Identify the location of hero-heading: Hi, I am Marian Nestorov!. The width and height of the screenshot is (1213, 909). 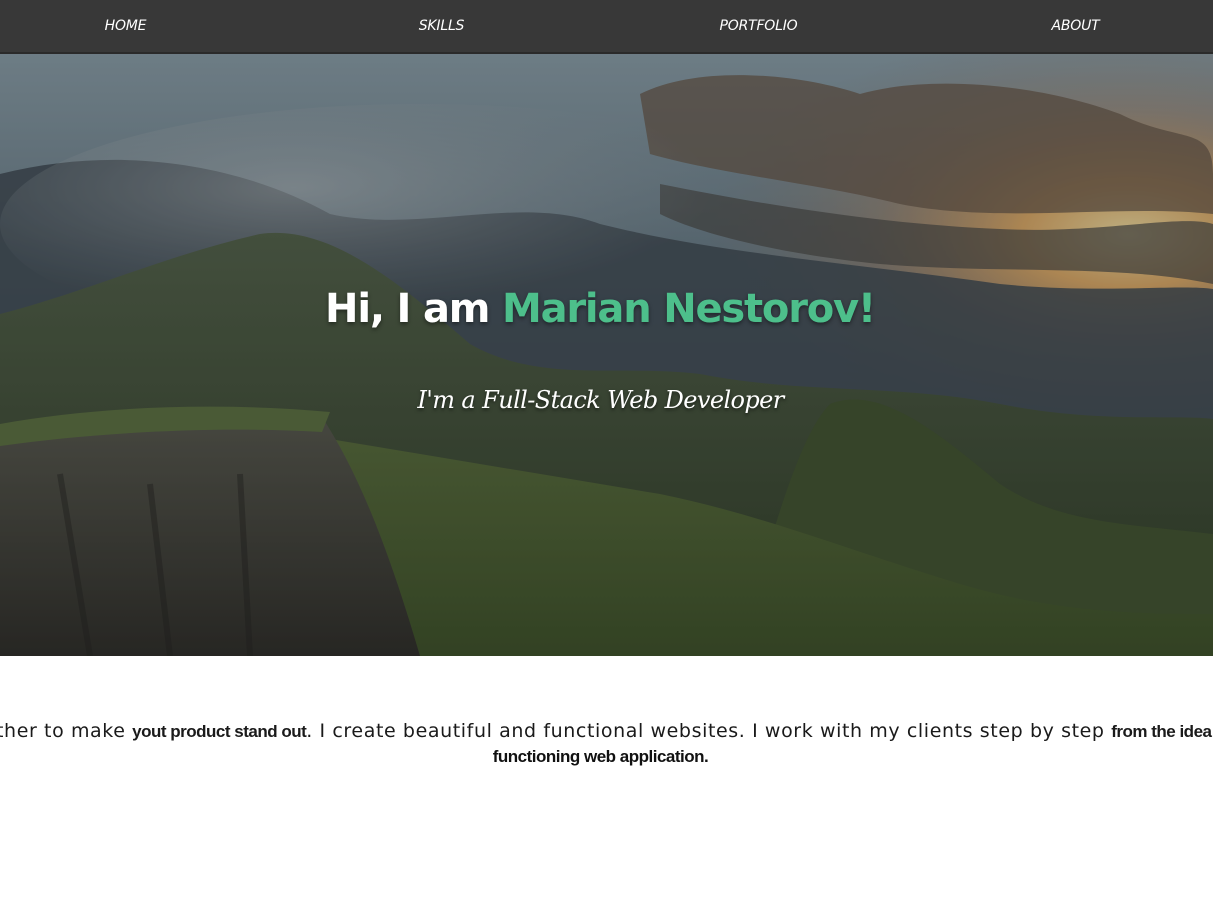
(600, 309).